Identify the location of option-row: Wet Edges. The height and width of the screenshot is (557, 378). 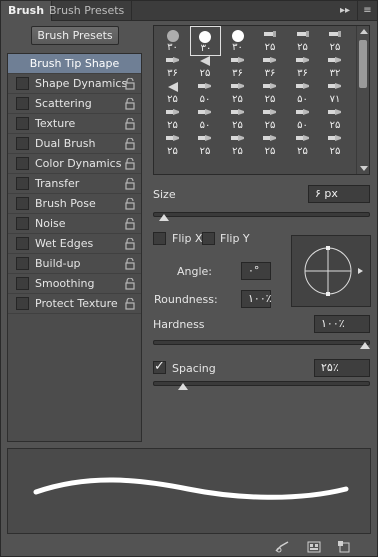
(74, 244).